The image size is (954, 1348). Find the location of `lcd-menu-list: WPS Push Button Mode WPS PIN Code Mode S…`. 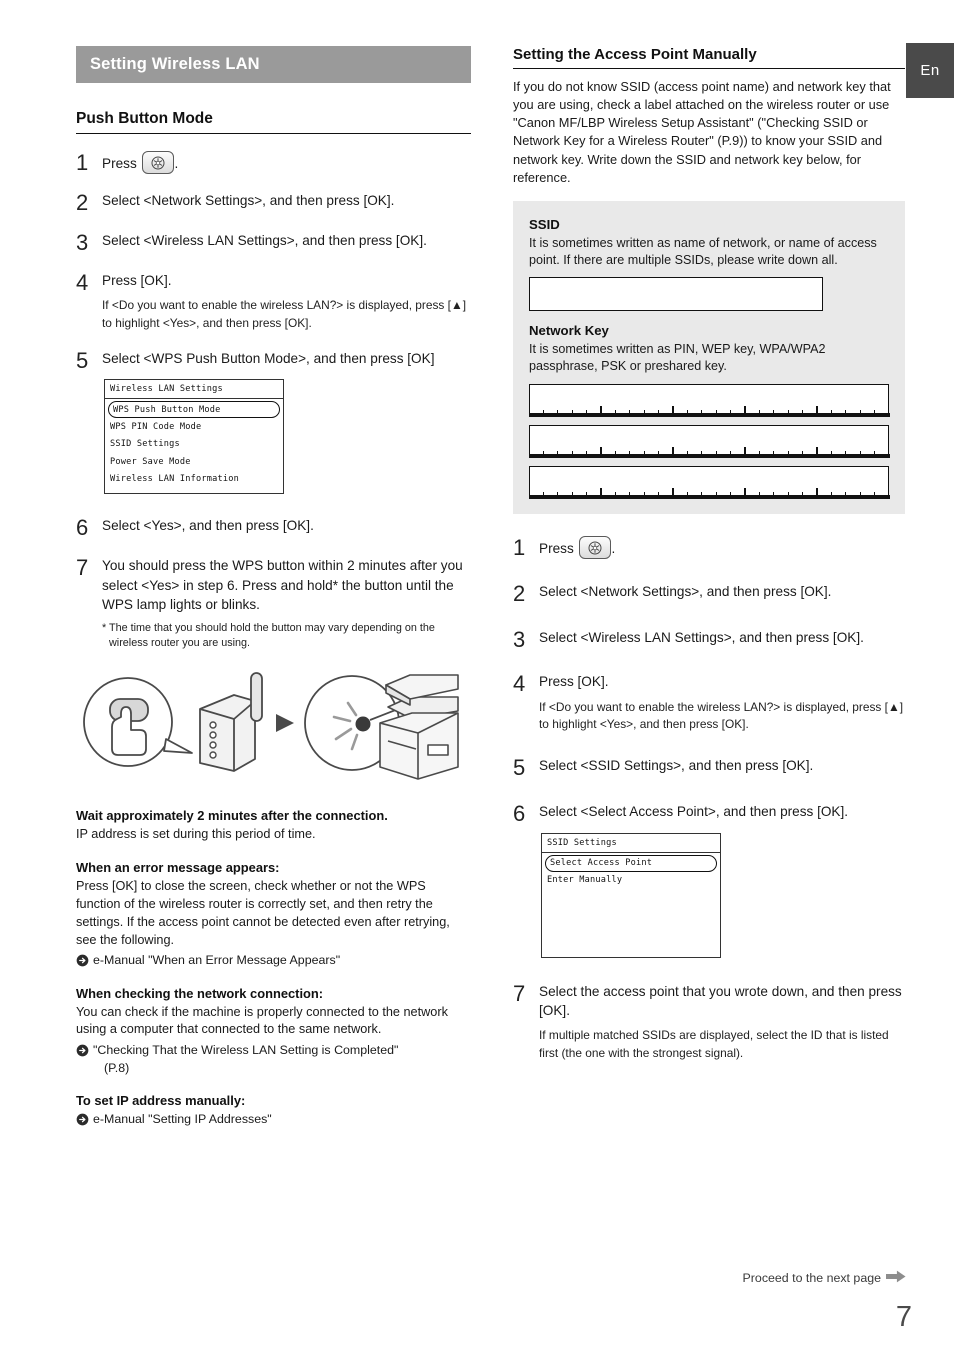

lcd-menu-list: WPS Push Button Mode WPS PIN Code Mode S… is located at coordinates (194, 446).